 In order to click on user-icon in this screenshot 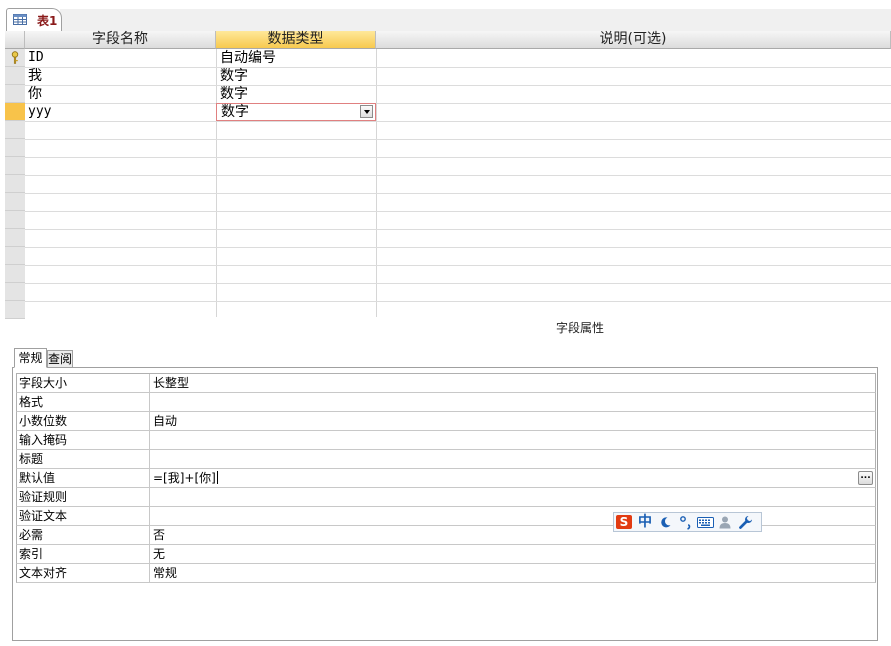, I will do `click(725, 522)`.